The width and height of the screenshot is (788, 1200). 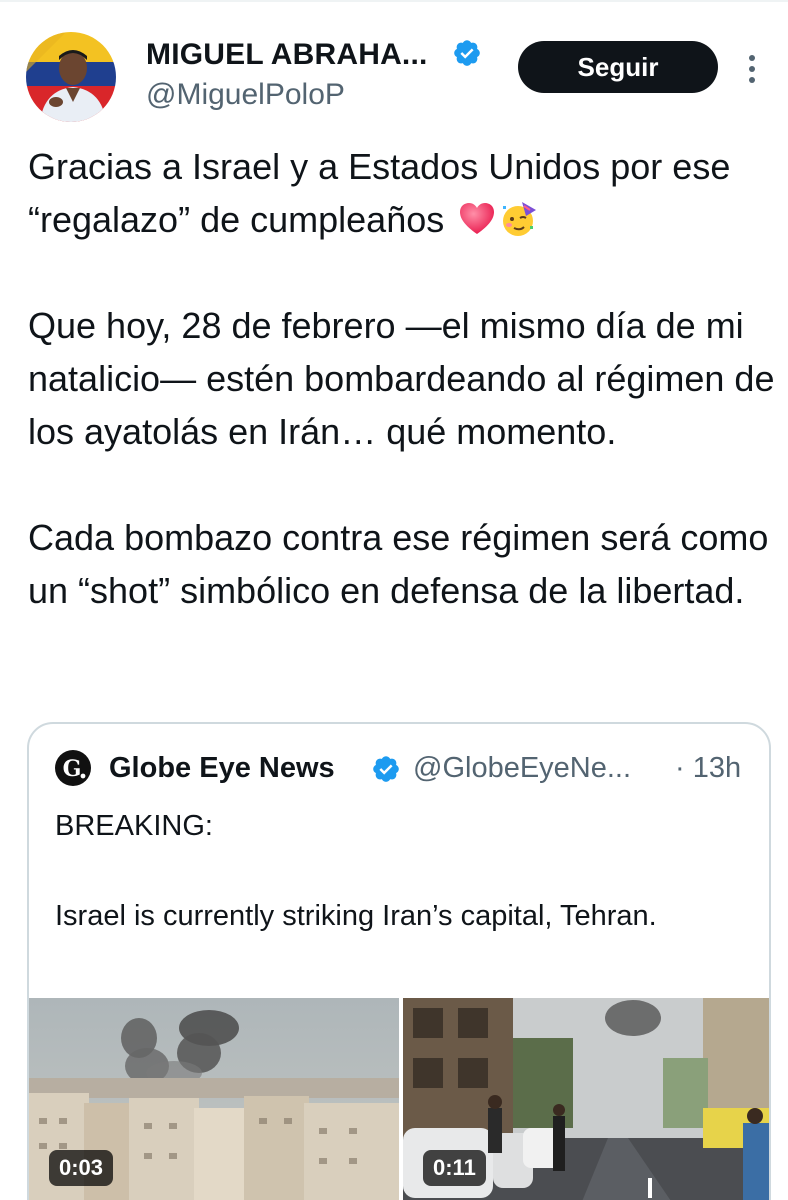 I want to click on heart-emoji-icon, so click(x=477, y=218).